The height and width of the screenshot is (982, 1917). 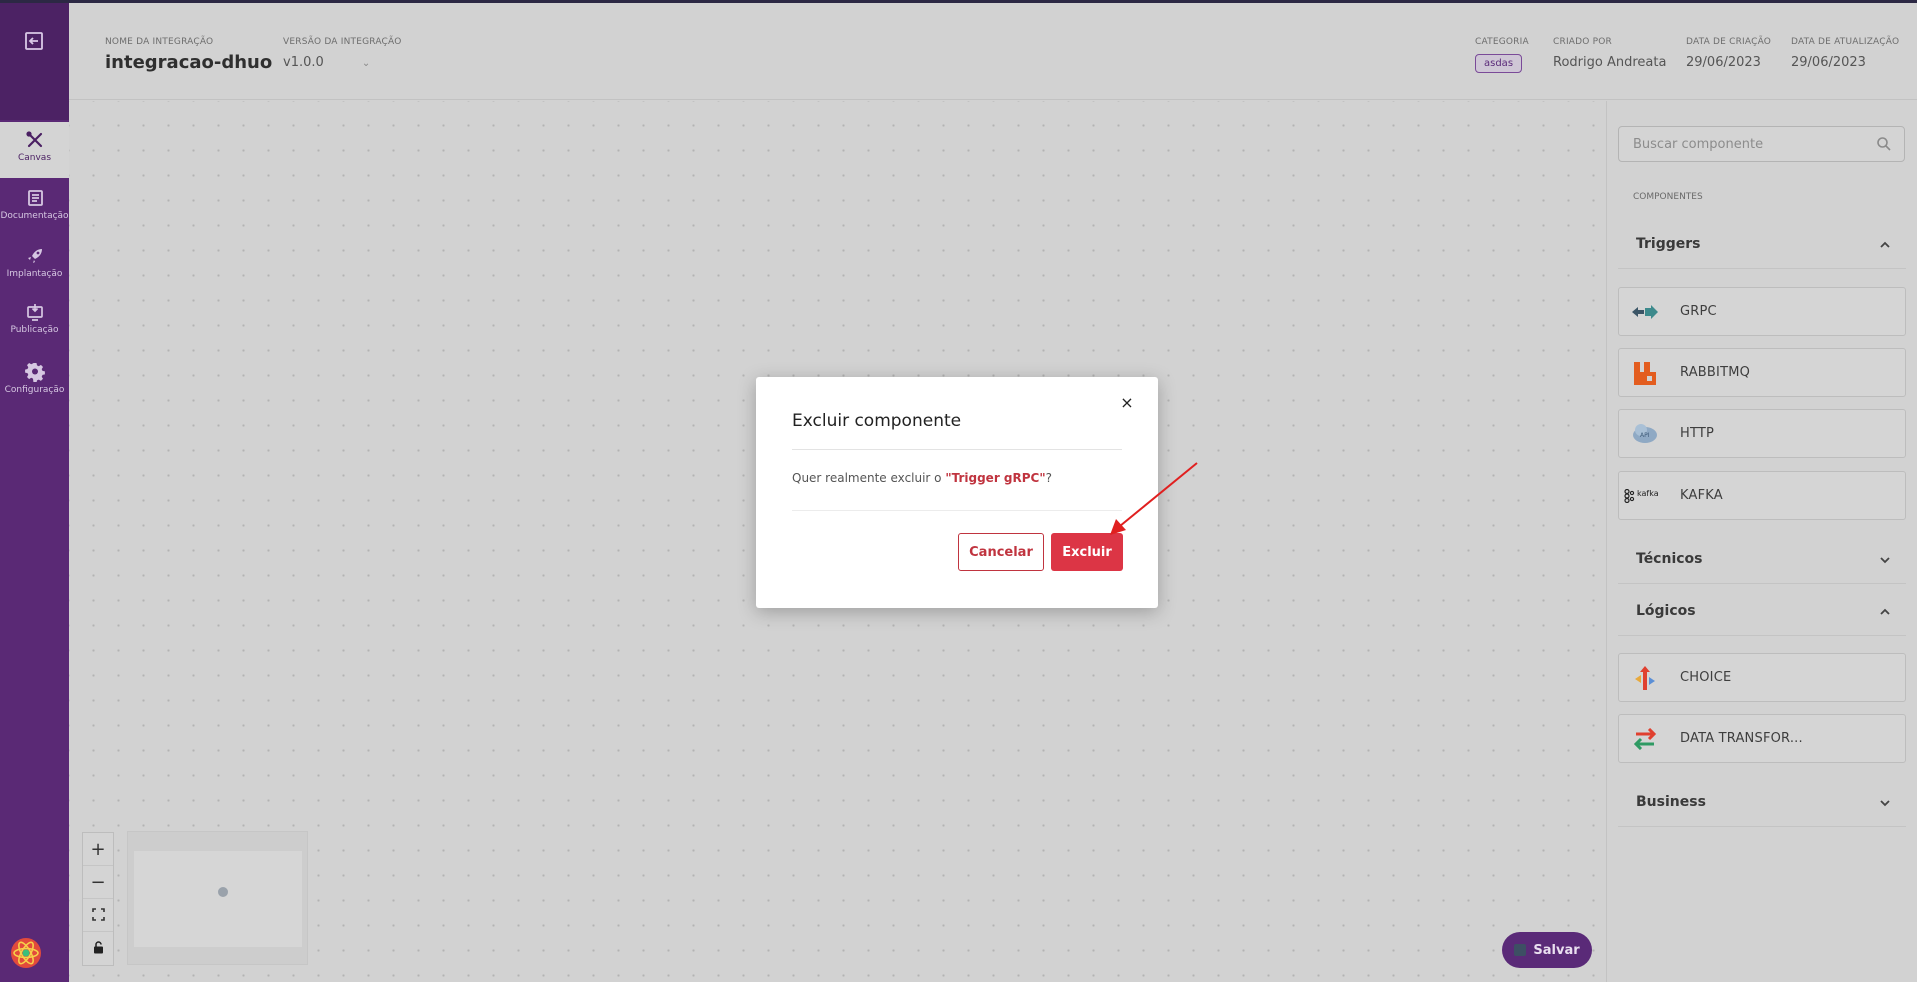 I want to click on app-logo-icon, so click(x=26, y=953).